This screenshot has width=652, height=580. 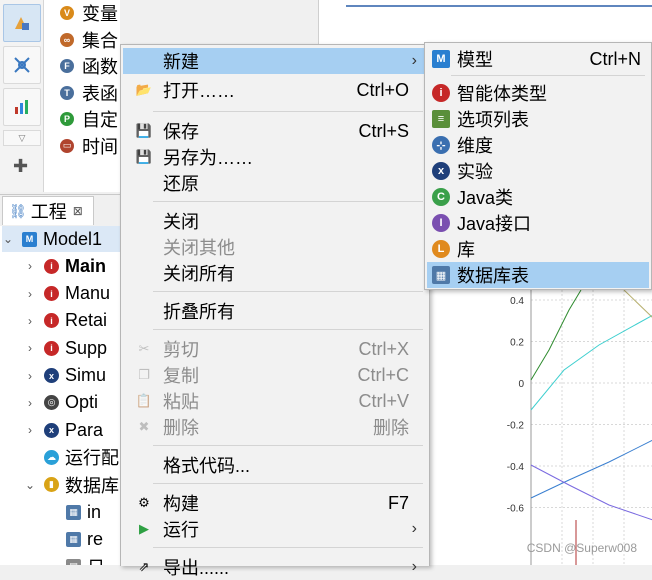 I want to click on tree-item-label: Manu, so click(x=88, y=293).